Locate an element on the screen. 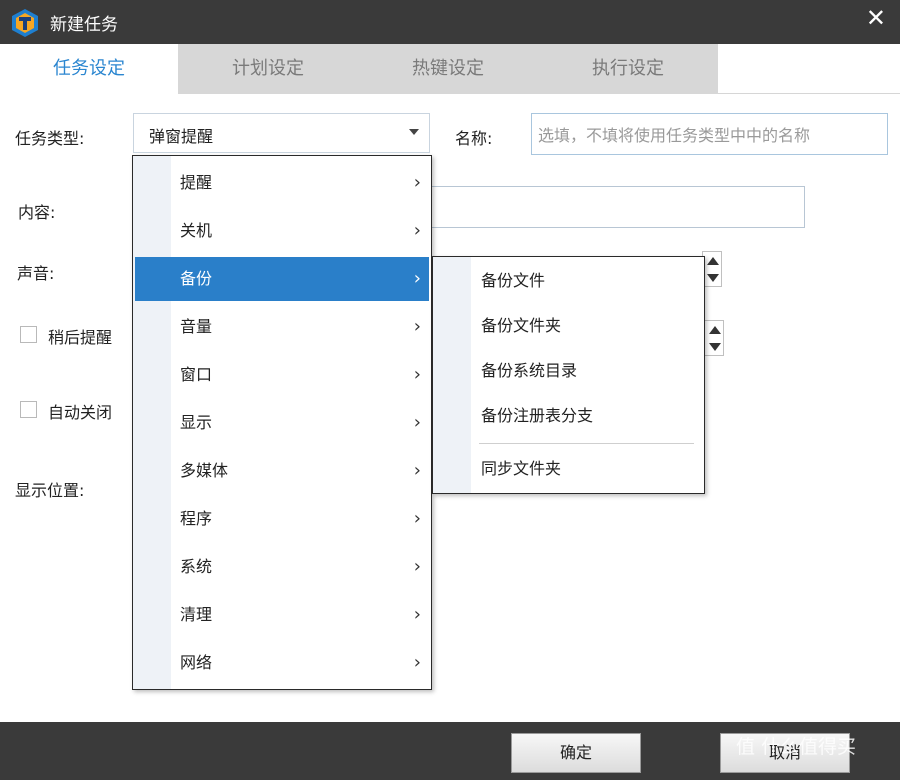 Image resolution: width=900 pixels, height=780 pixels. menu-item-display: 显示 › is located at coordinates (282, 423).